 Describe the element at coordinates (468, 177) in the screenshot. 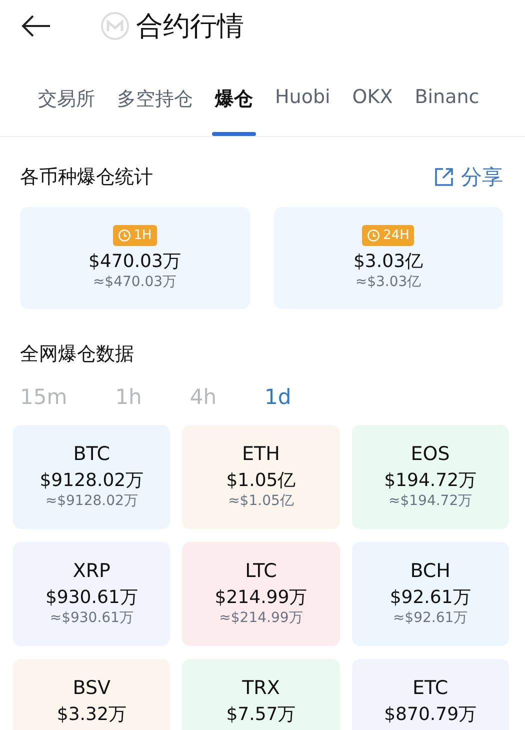

I see `share-button: 分享` at that location.